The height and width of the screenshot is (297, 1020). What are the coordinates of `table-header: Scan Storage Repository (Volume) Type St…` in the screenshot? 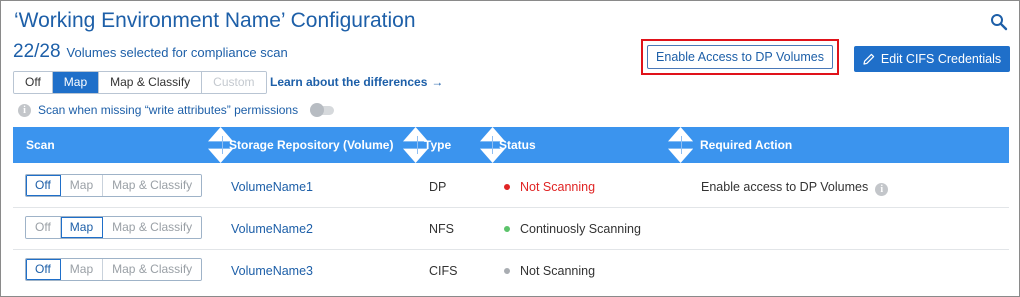 It's located at (511, 145).